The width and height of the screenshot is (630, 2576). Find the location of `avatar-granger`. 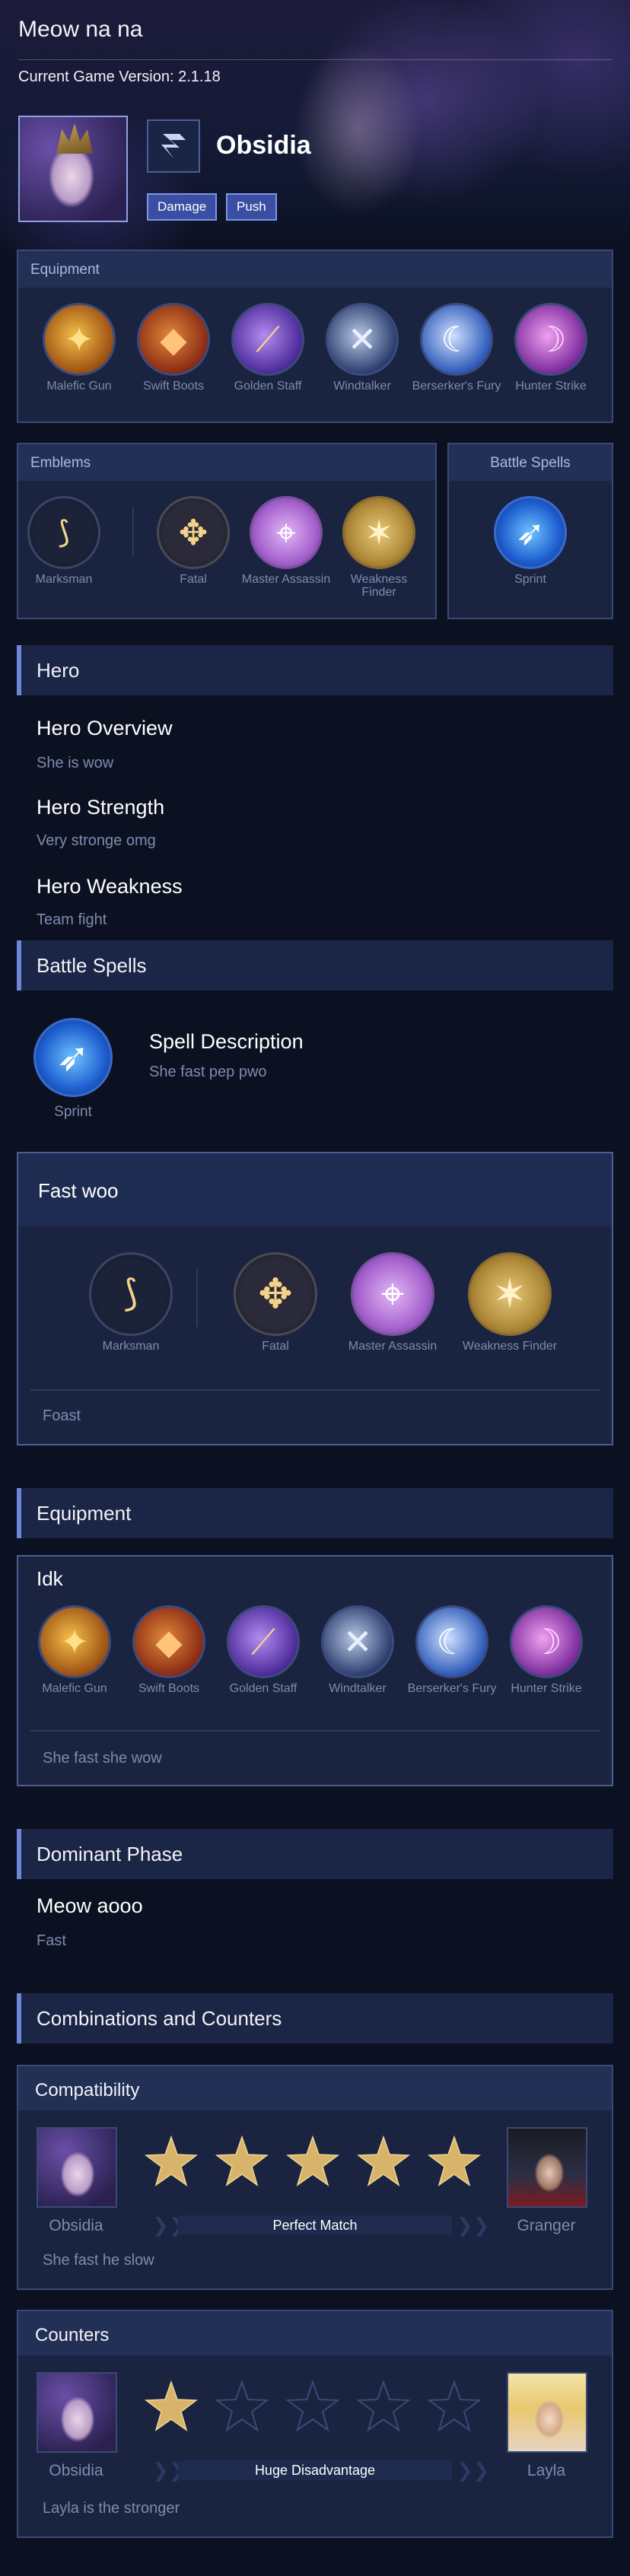

avatar-granger is located at coordinates (547, 2167).